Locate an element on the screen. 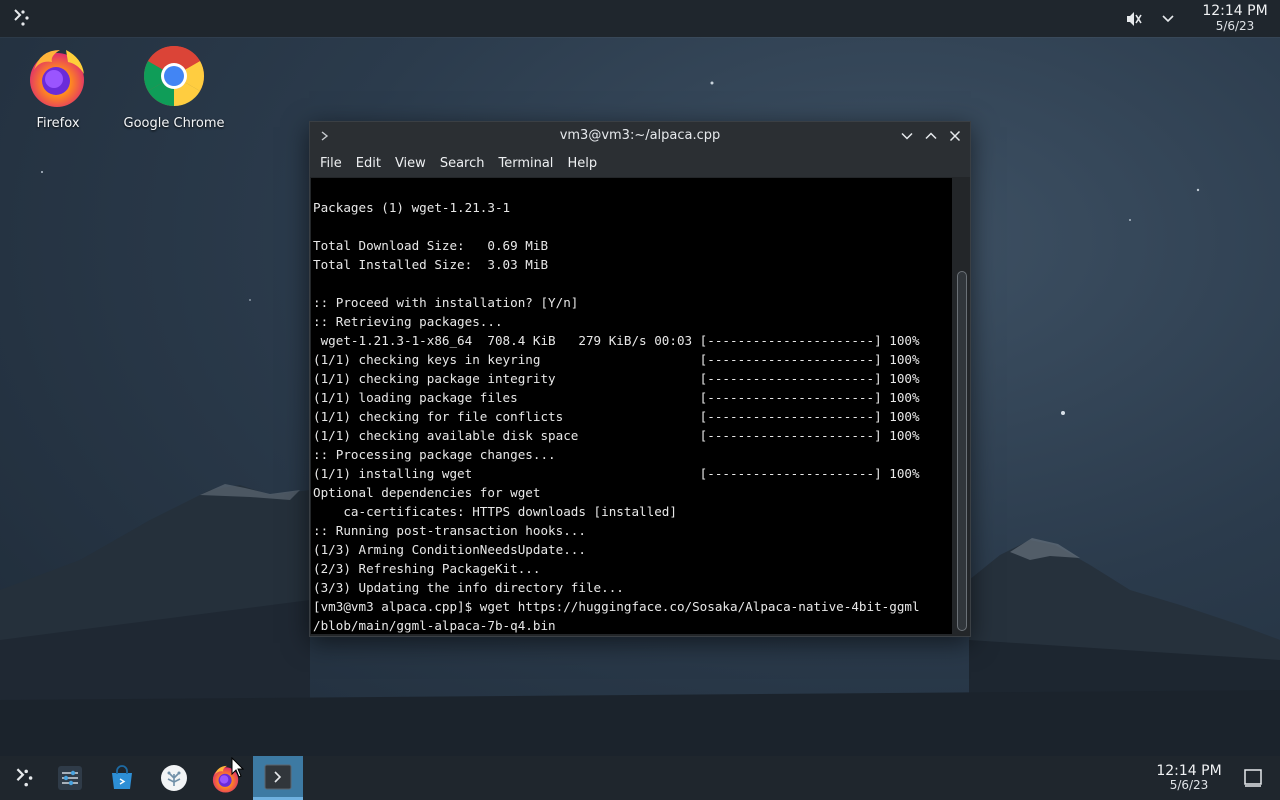 The height and width of the screenshot is (800, 1280). store-bag-icon is located at coordinates (122, 777).